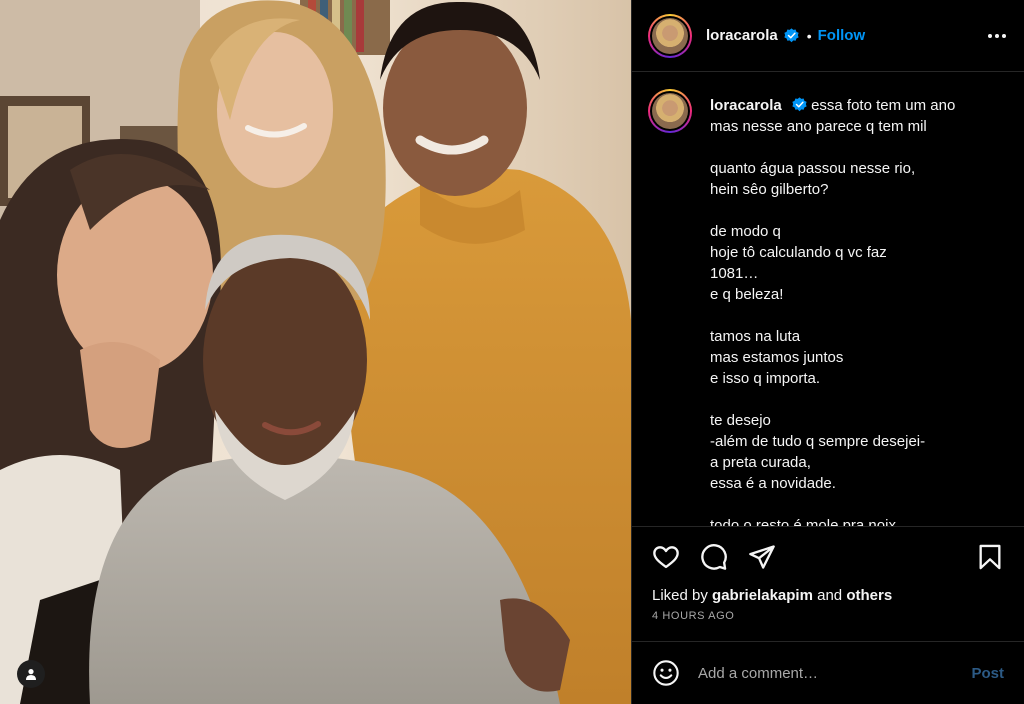 Image resolution: width=1024 pixels, height=704 pixels. Describe the element at coordinates (987, 673) in the screenshot. I see `post-comment-button: Post` at that location.